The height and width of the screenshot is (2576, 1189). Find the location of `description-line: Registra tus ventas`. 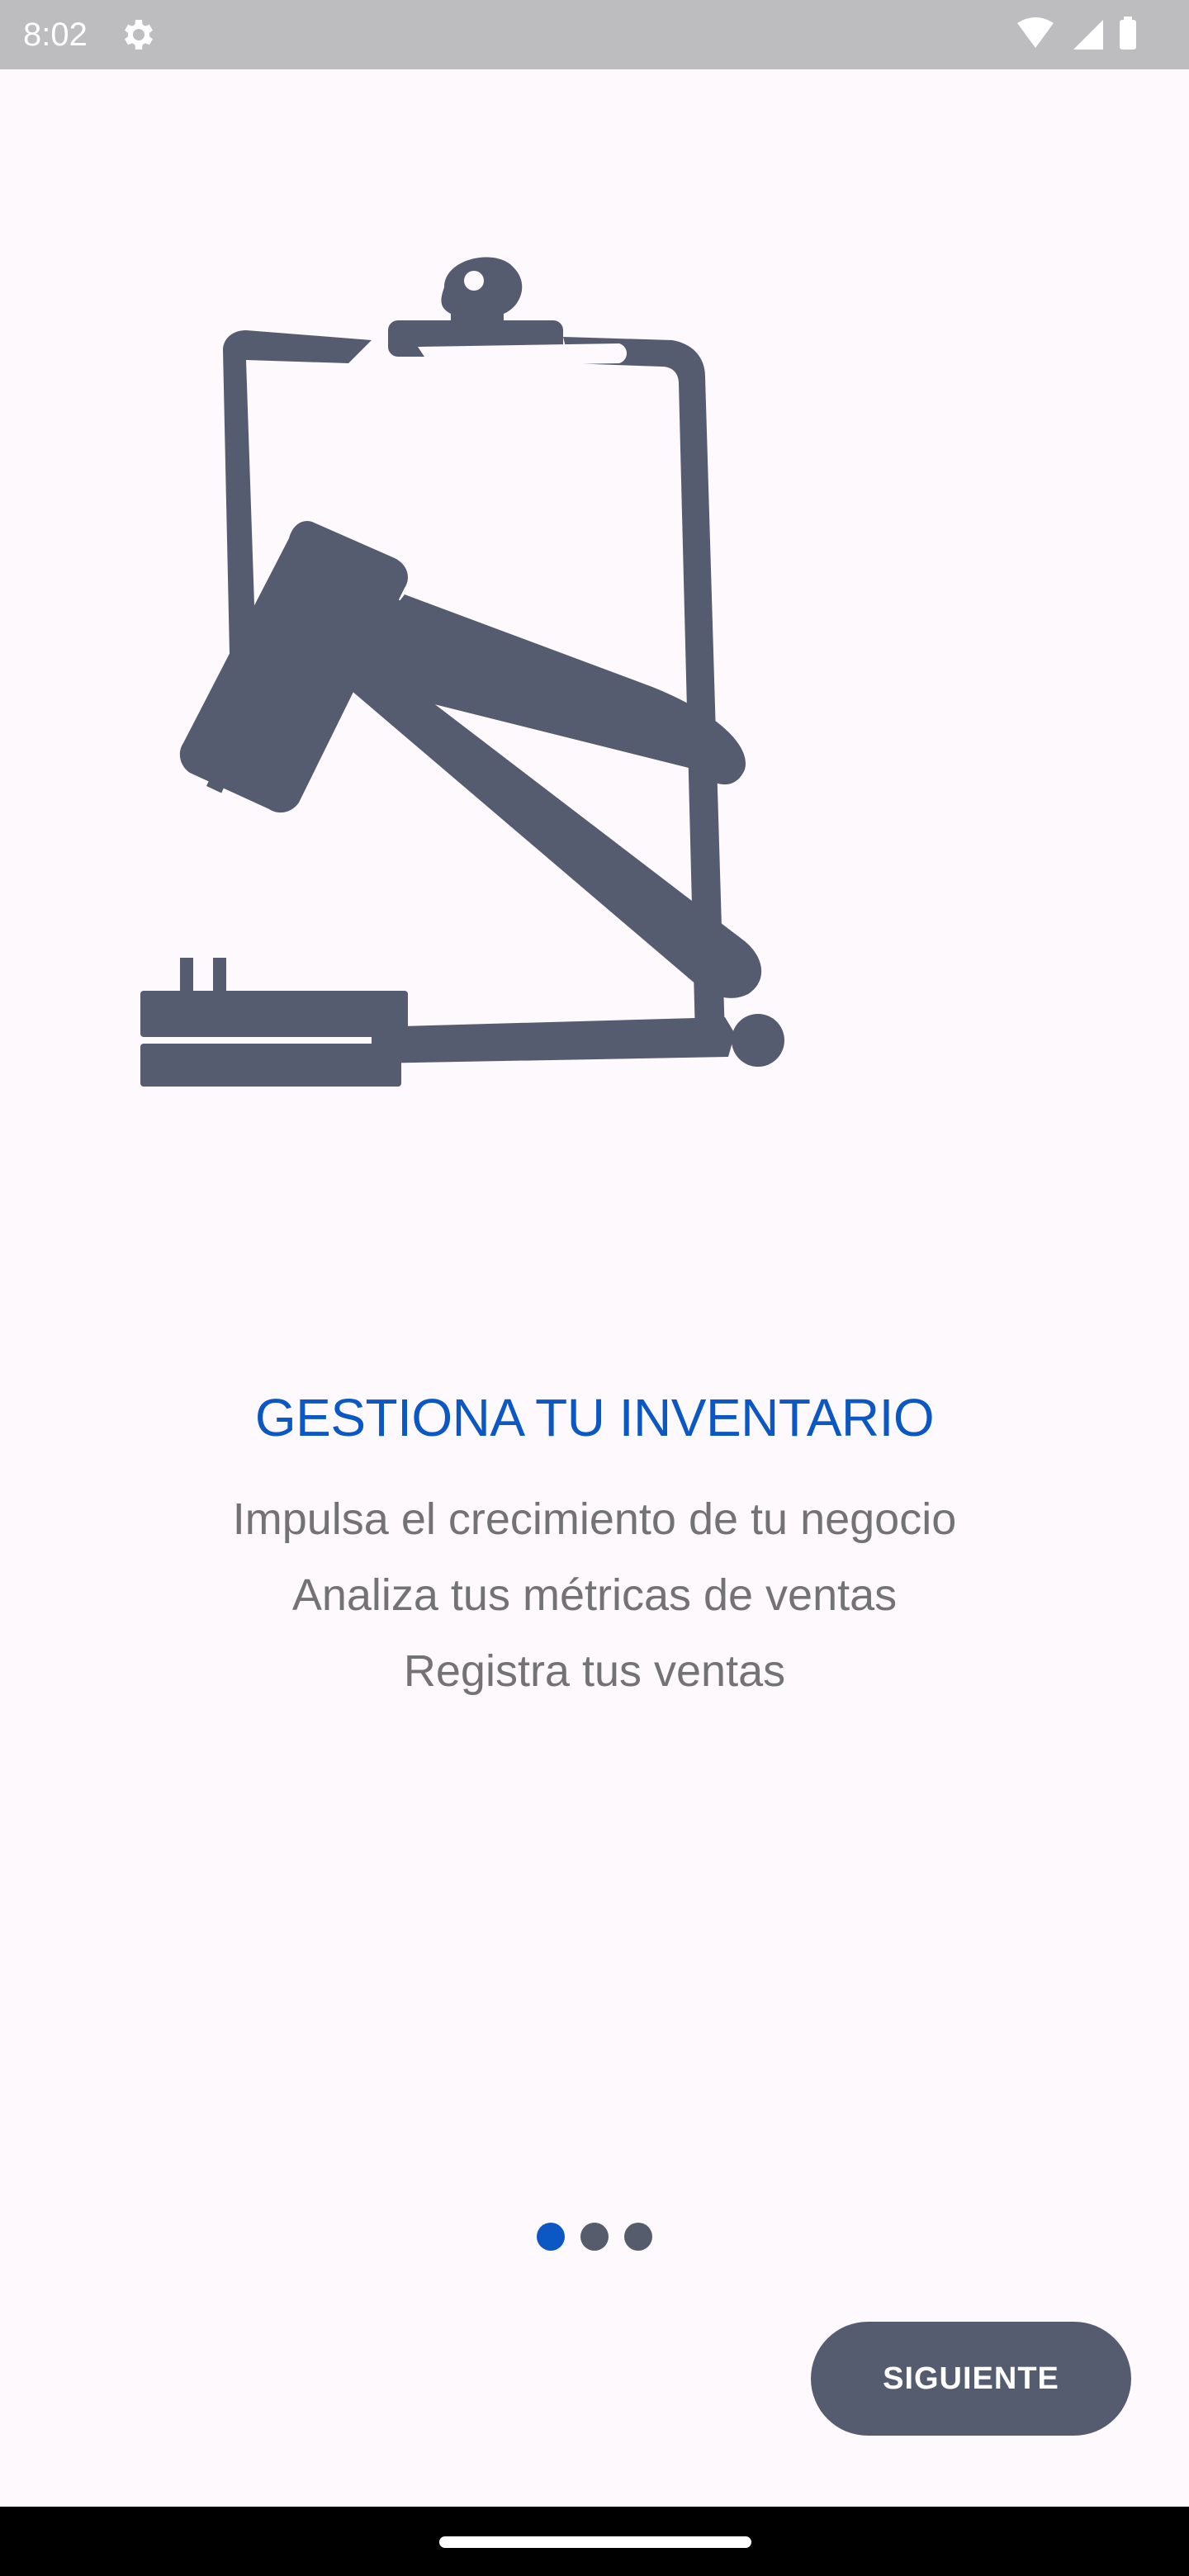

description-line: Registra tus ventas is located at coordinates (594, 1671).